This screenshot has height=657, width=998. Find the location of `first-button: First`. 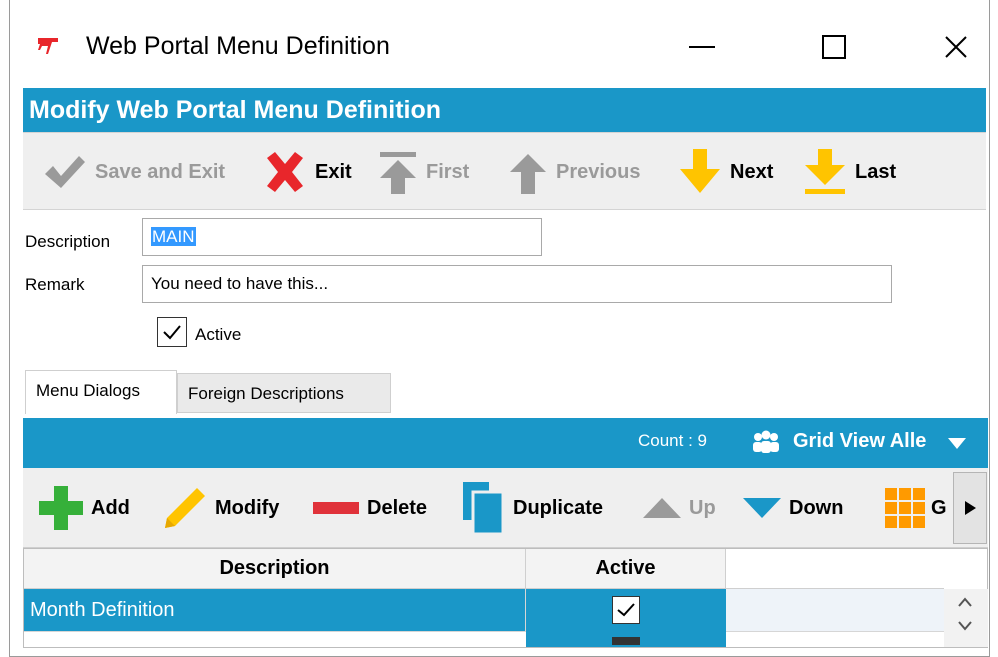

first-button: First is located at coordinates (423, 172).